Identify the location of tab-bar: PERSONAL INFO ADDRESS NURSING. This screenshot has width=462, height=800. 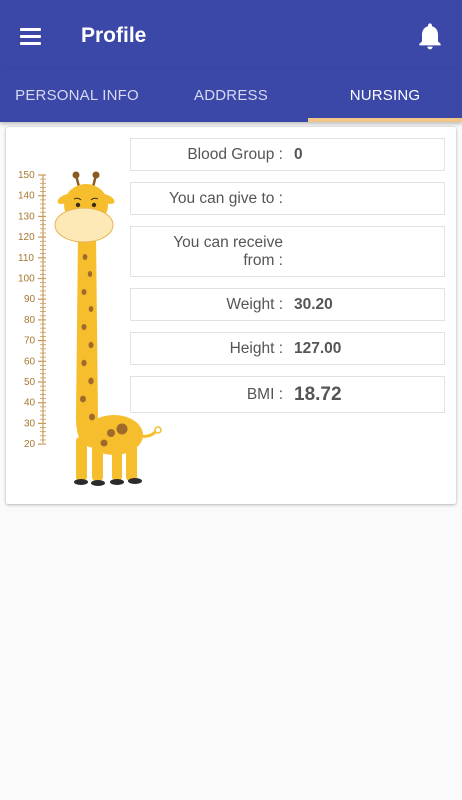
(231, 95).